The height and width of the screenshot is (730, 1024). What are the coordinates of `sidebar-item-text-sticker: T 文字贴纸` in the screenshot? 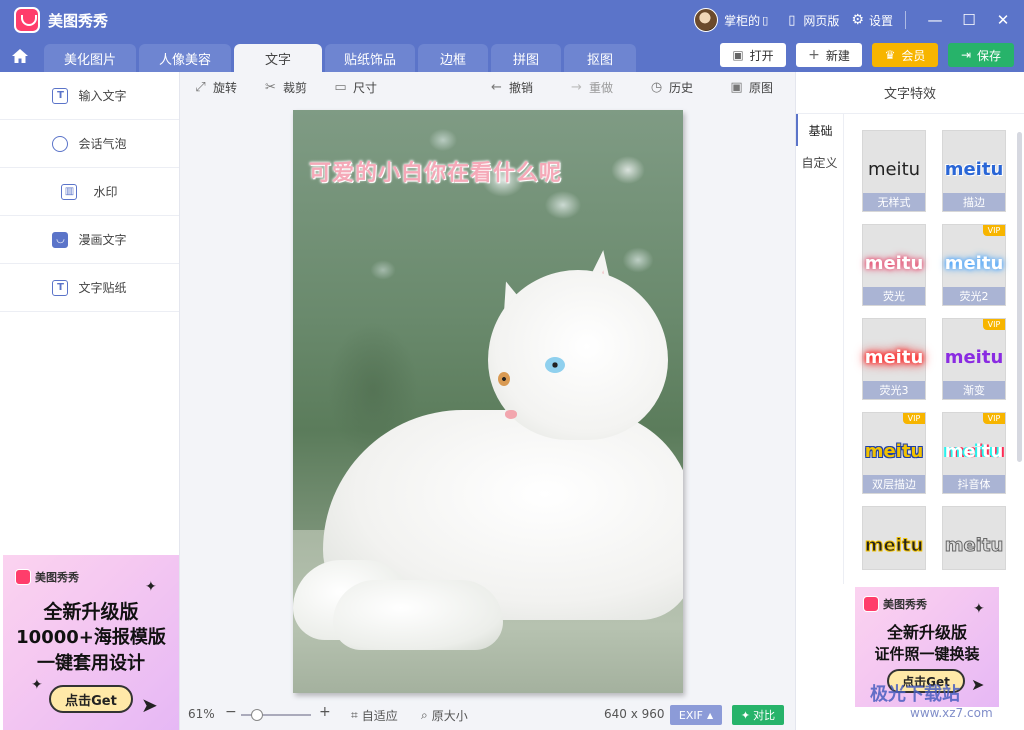 It's located at (89, 288).